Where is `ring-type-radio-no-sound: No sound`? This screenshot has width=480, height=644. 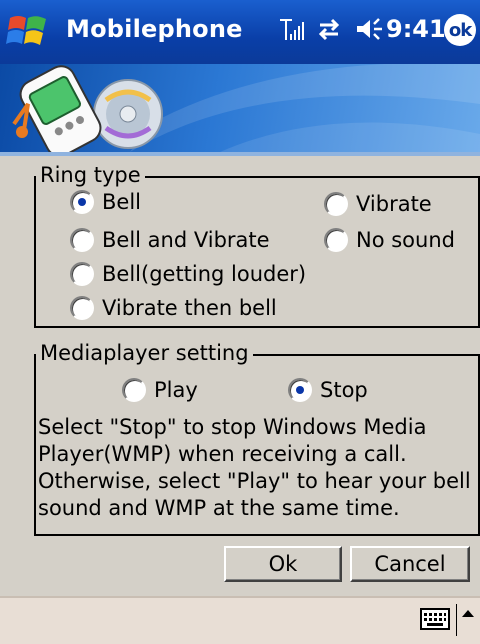
ring-type-radio-no-sound: No sound is located at coordinates (389, 240).